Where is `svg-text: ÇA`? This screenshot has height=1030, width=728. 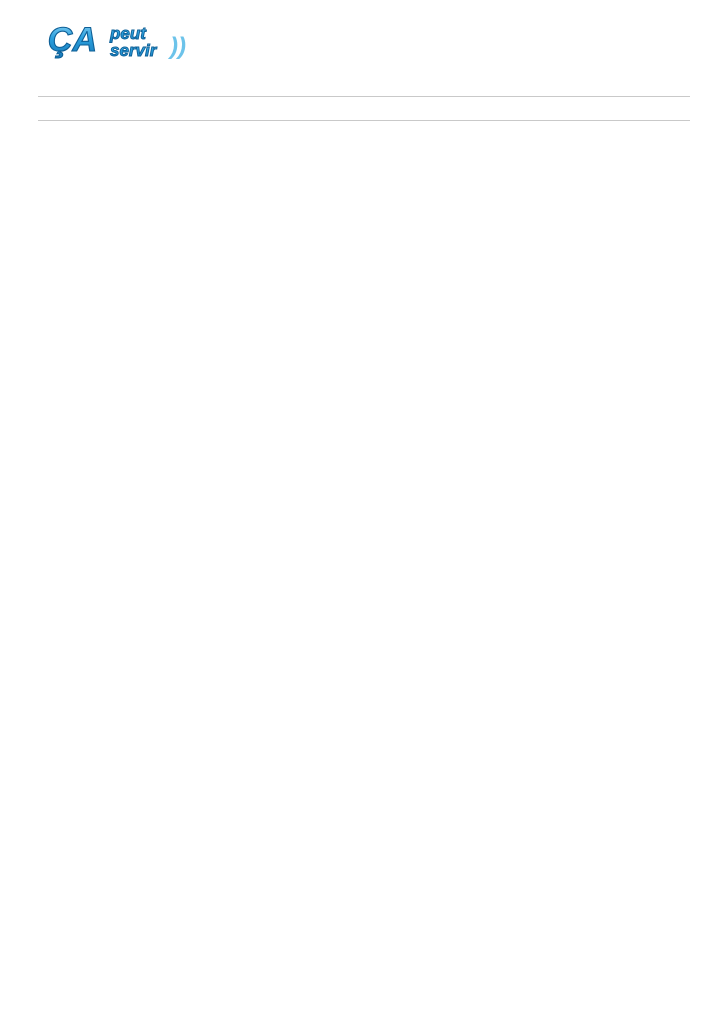
svg-text: ÇA is located at coordinates (72, 40).